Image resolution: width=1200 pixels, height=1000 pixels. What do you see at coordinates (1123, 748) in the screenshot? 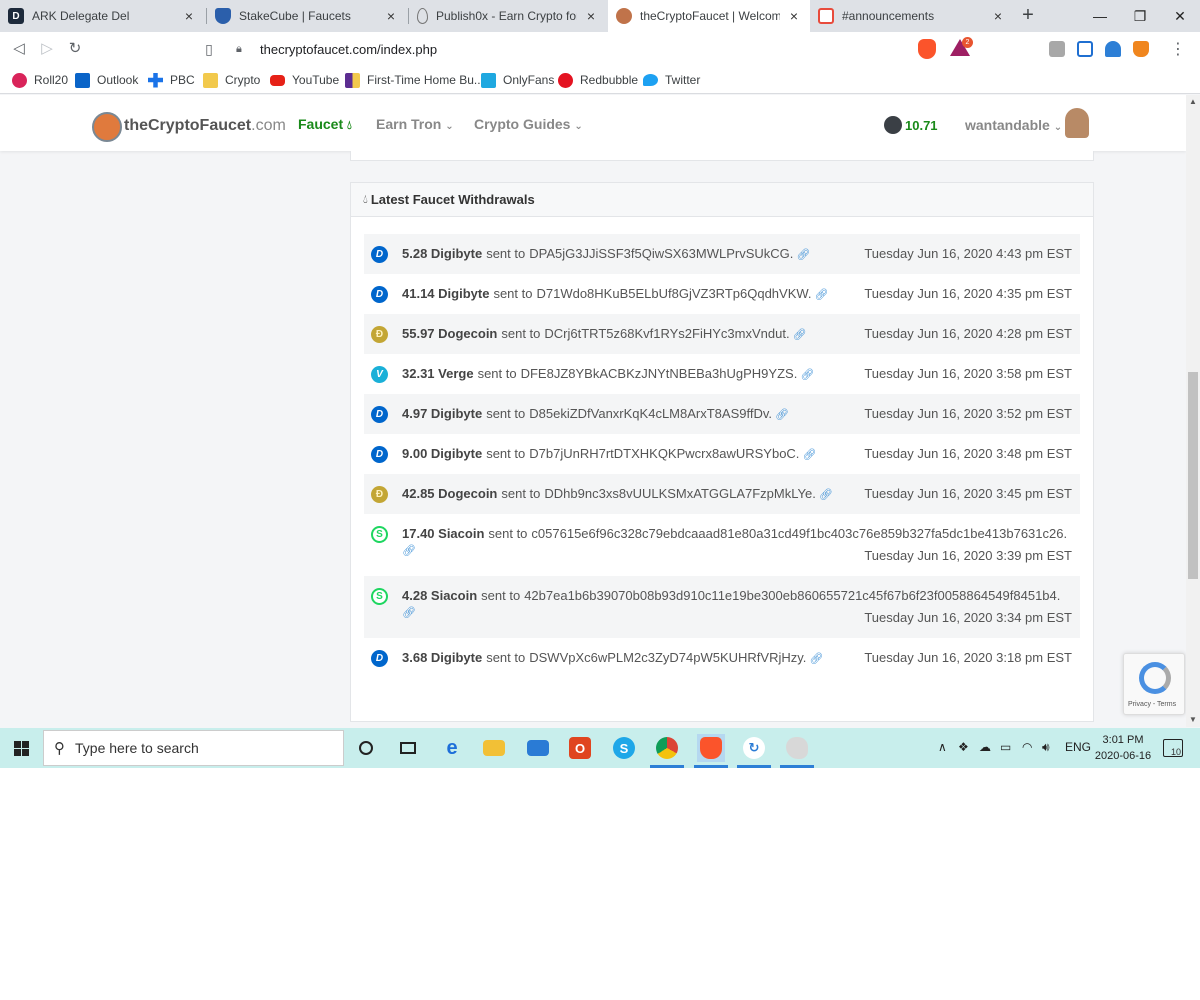
I see `clock: 3:01 PM 2020-06-16` at bounding box center [1123, 748].